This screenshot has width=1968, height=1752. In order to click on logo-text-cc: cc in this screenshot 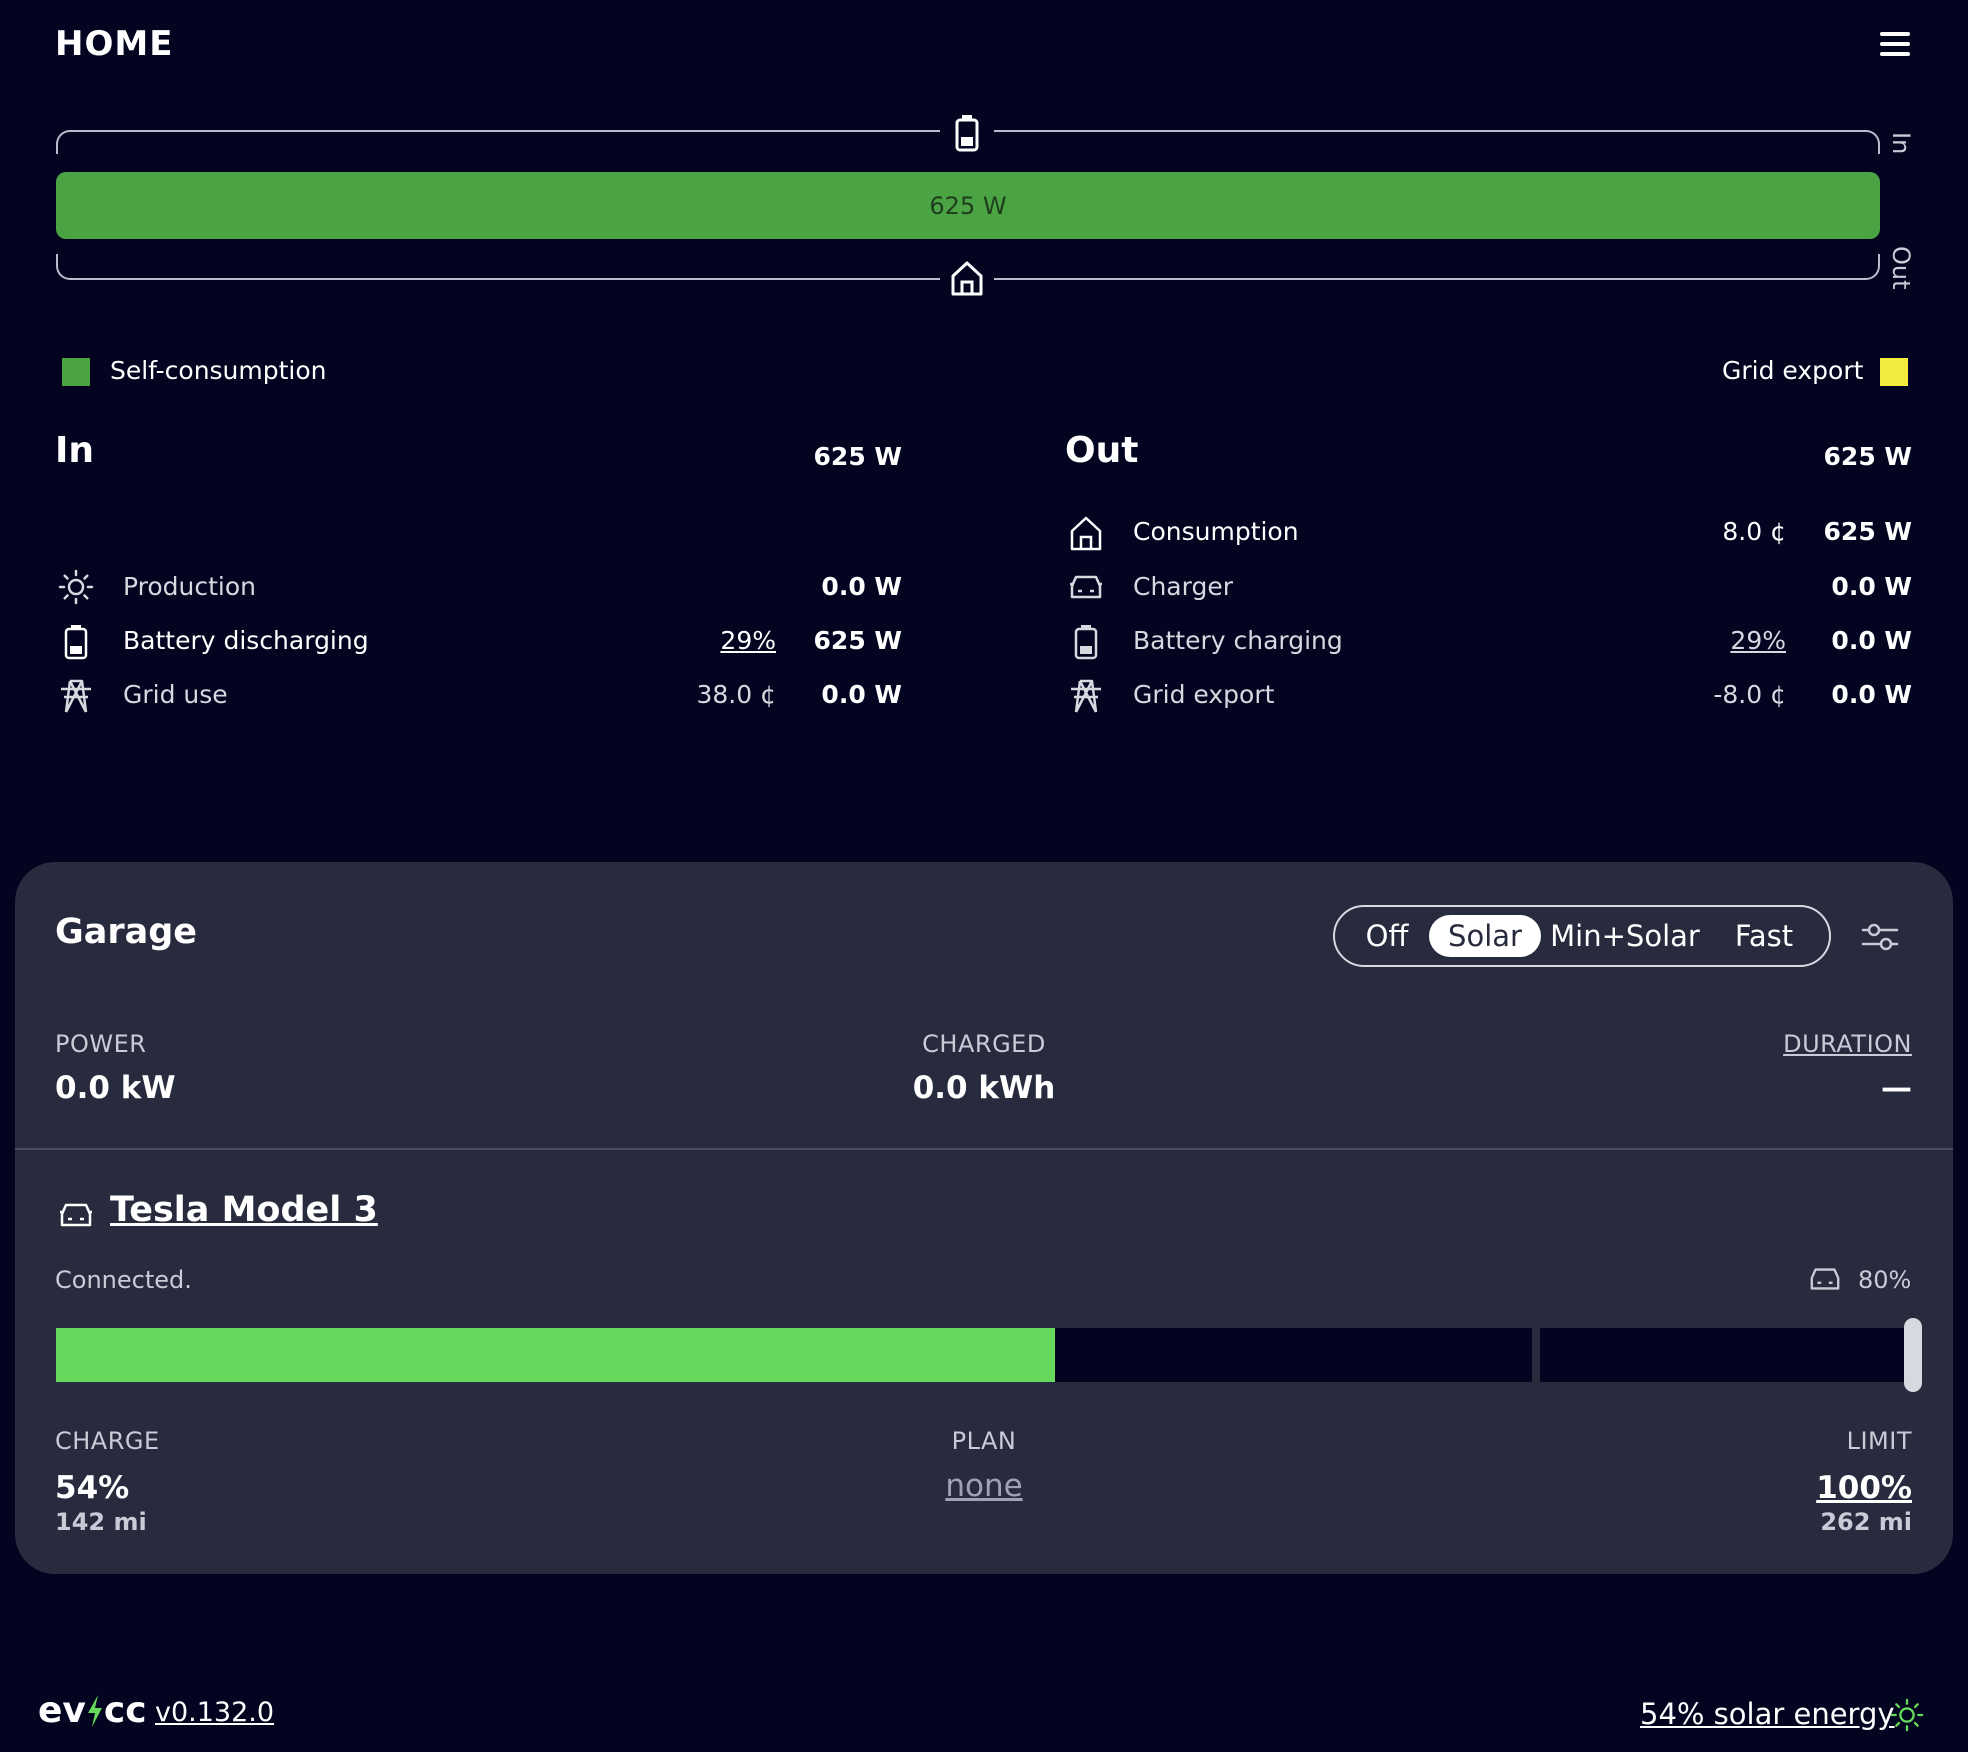, I will do `click(125, 1710)`.